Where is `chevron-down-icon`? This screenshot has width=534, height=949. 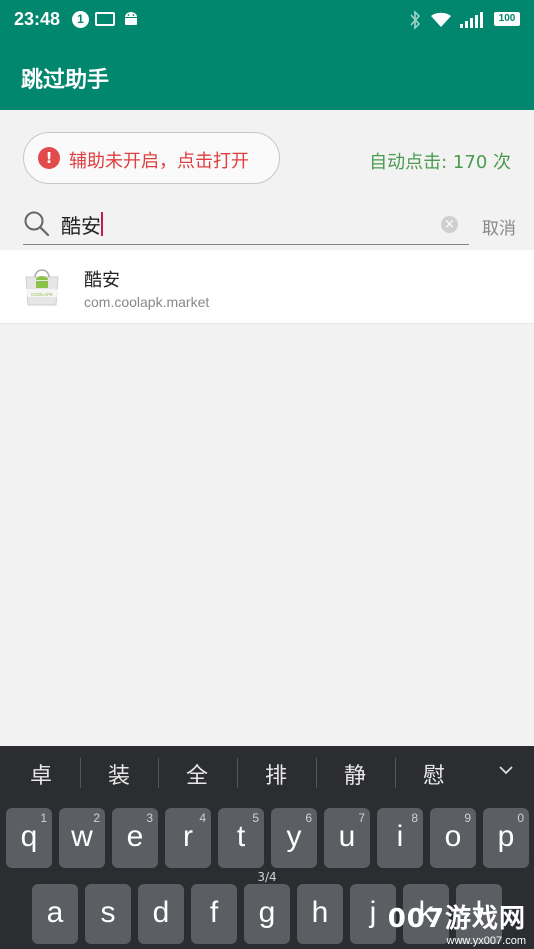
chevron-down-icon is located at coordinates (506, 770).